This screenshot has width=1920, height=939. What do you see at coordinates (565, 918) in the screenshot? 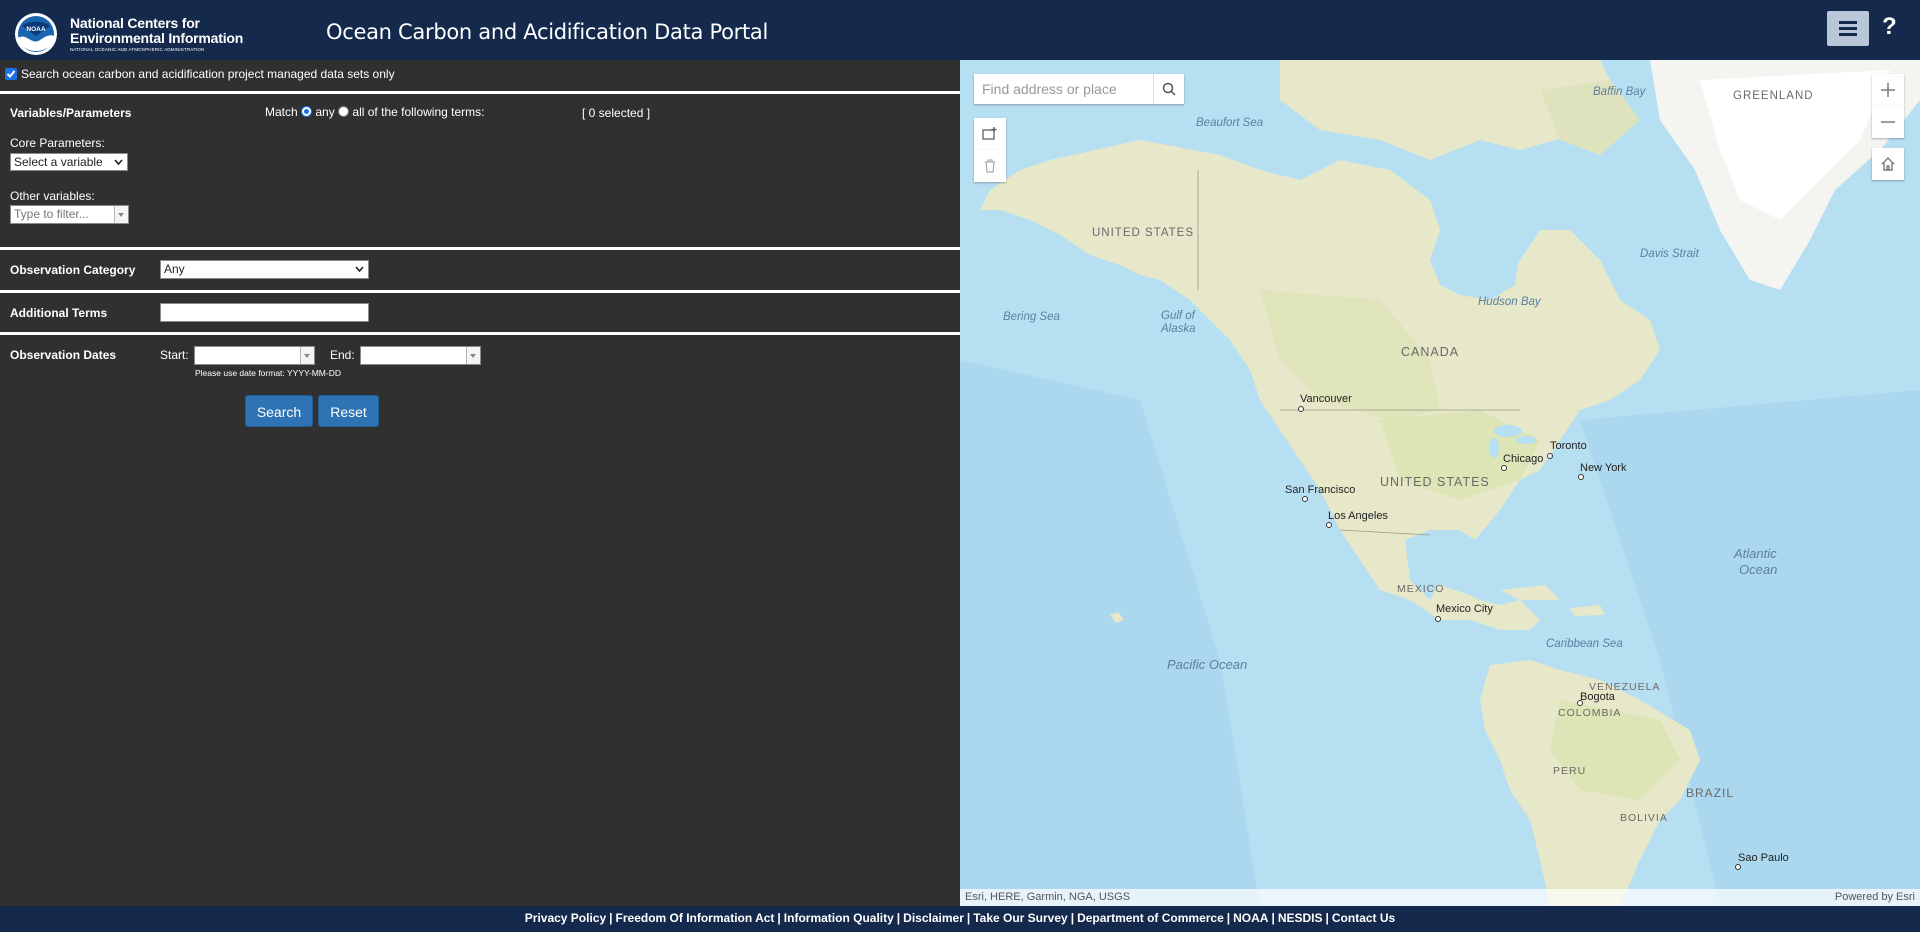
I see `footer-link-privacy-policy: Privacy Policy` at bounding box center [565, 918].